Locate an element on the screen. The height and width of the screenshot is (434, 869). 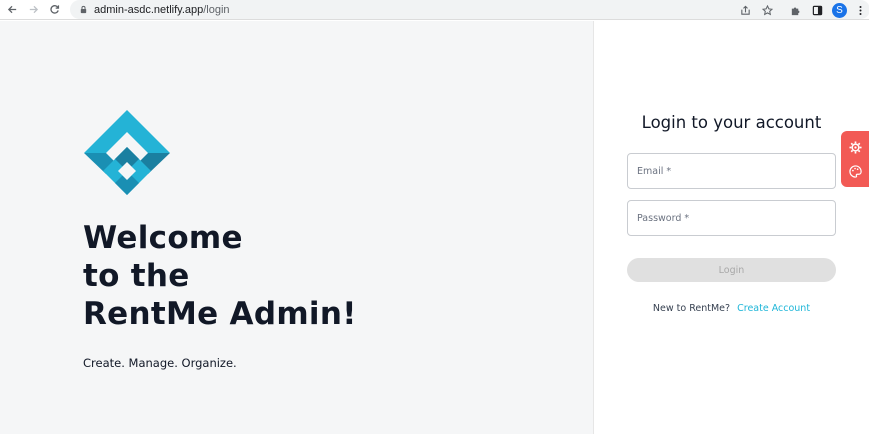
back-button is located at coordinates (12, 10).